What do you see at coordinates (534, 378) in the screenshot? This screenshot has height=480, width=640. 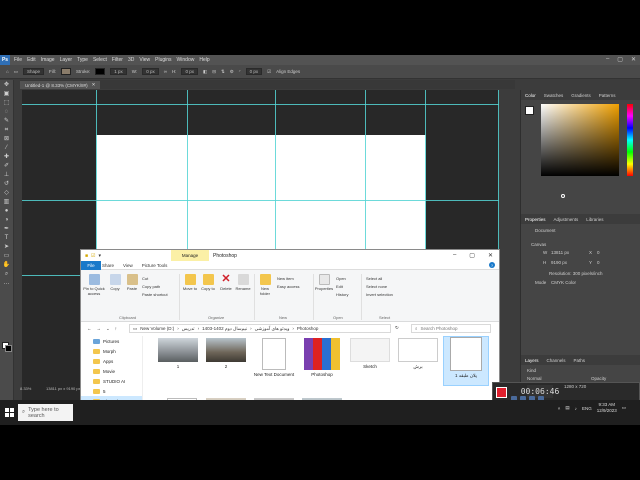 I see `blend-mode-select: Normal` at bounding box center [534, 378].